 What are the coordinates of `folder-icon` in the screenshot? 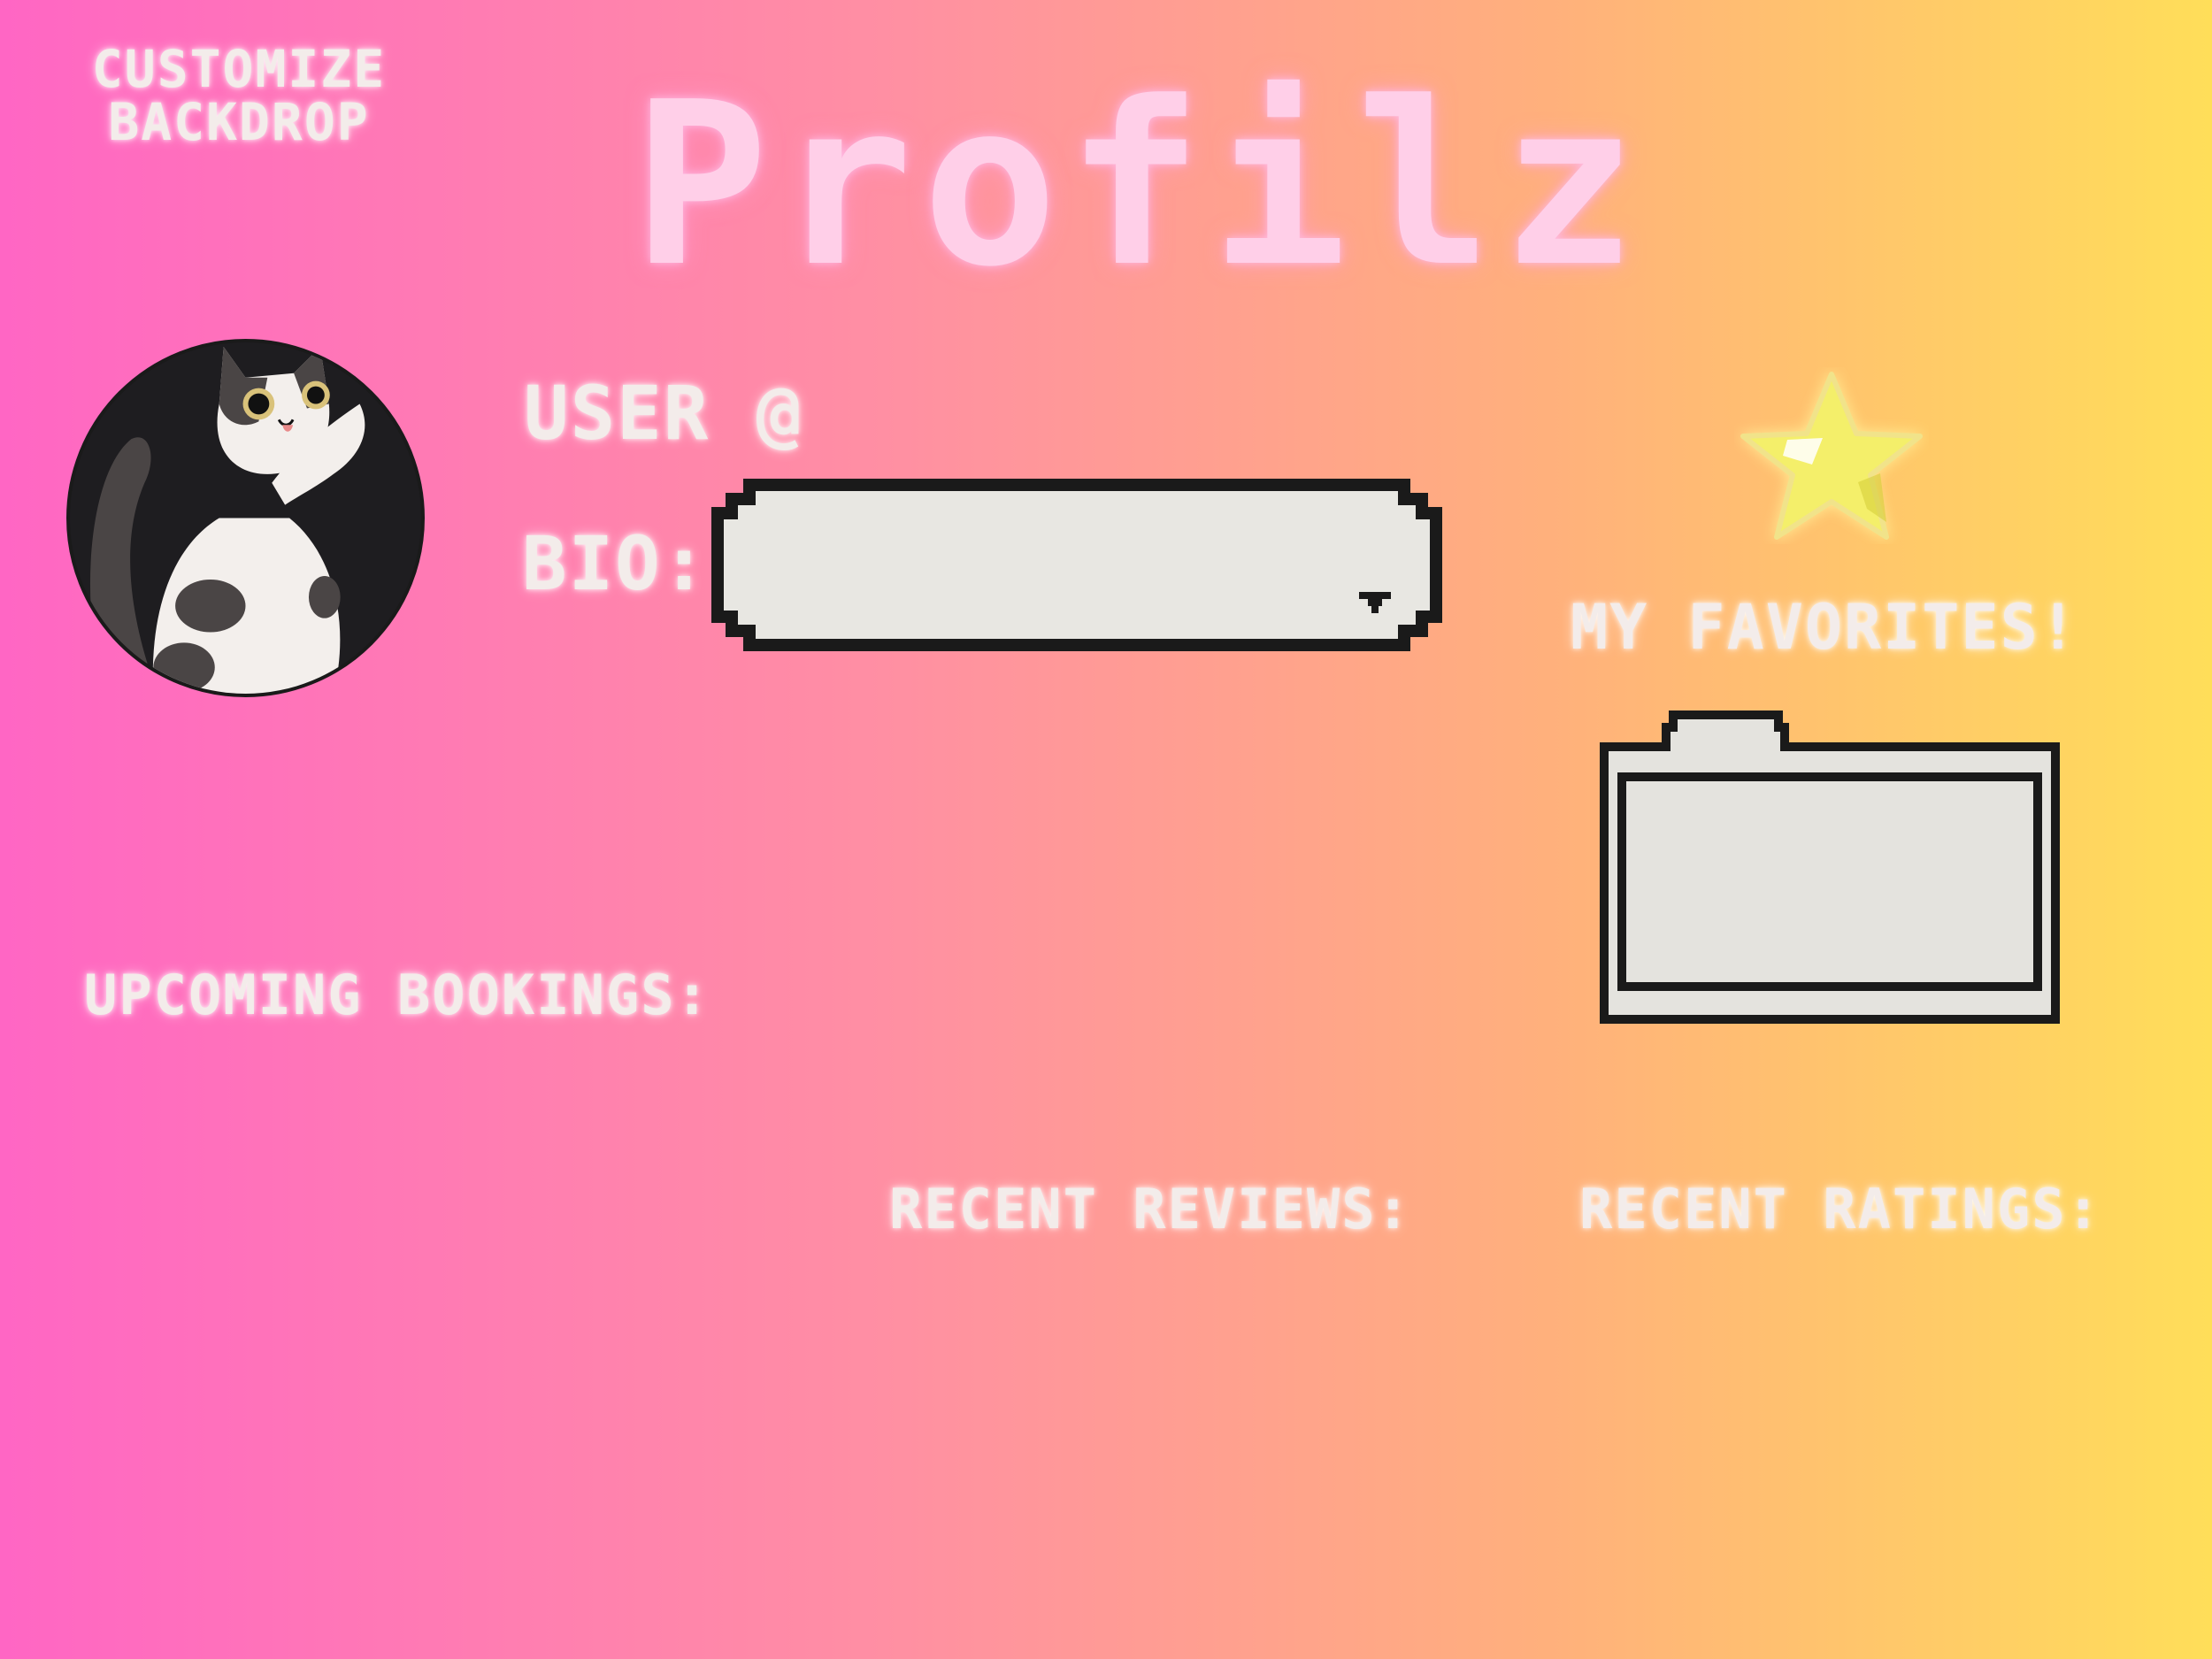 It's located at (1830, 867).